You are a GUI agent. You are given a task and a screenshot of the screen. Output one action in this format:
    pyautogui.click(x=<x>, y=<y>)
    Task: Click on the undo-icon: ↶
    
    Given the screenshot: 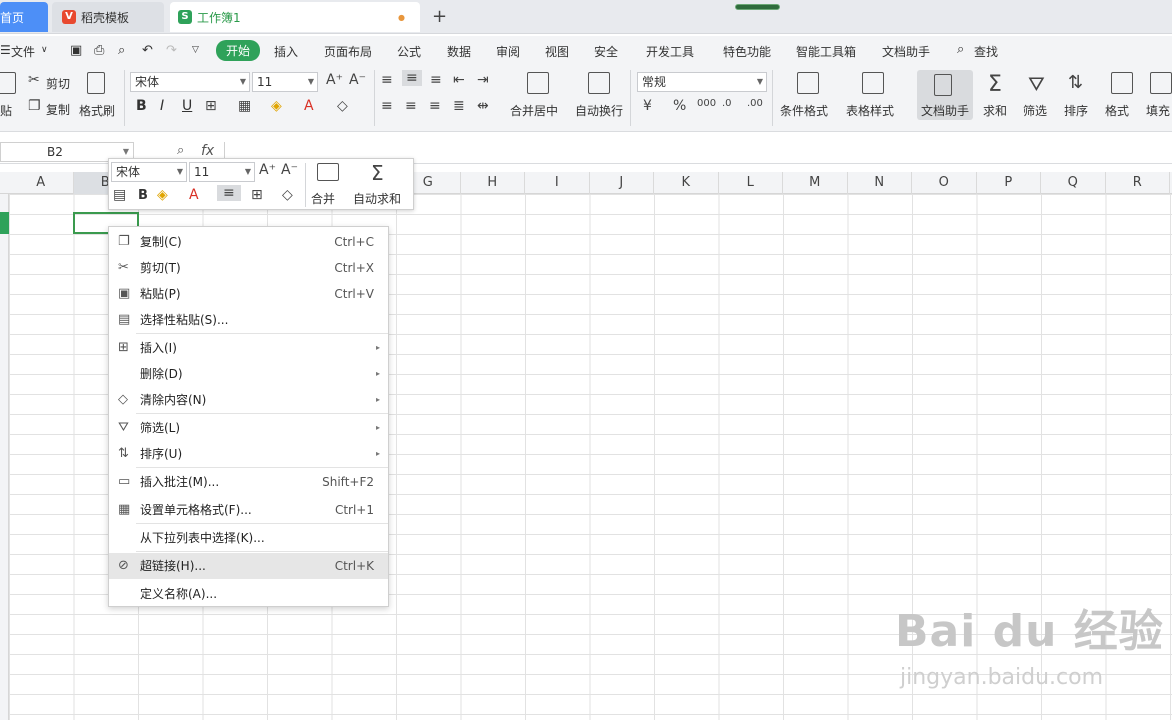 What is the action you would take?
    pyautogui.click(x=147, y=50)
    